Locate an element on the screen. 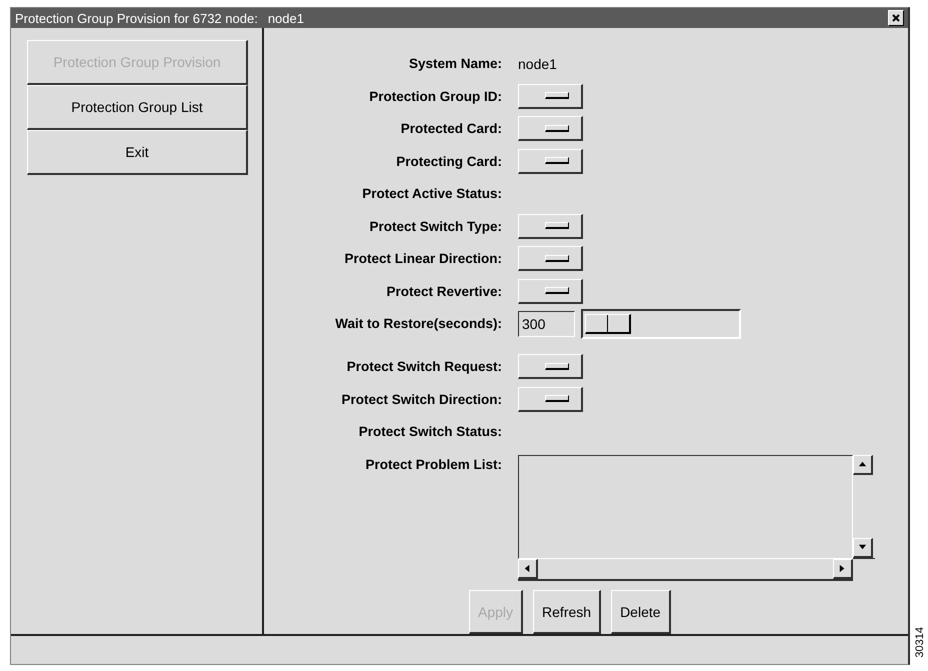 The image size is (928, 671). slider-thumb is located at coordinates (608, 324).